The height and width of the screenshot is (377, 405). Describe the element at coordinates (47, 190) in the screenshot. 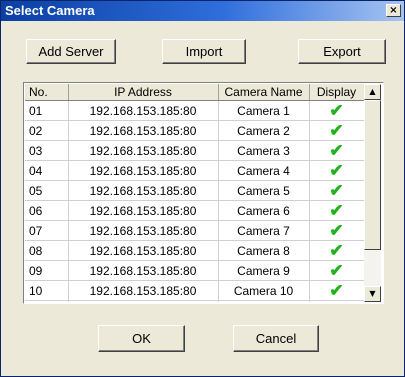

I see `cell-no: 05` at that location.